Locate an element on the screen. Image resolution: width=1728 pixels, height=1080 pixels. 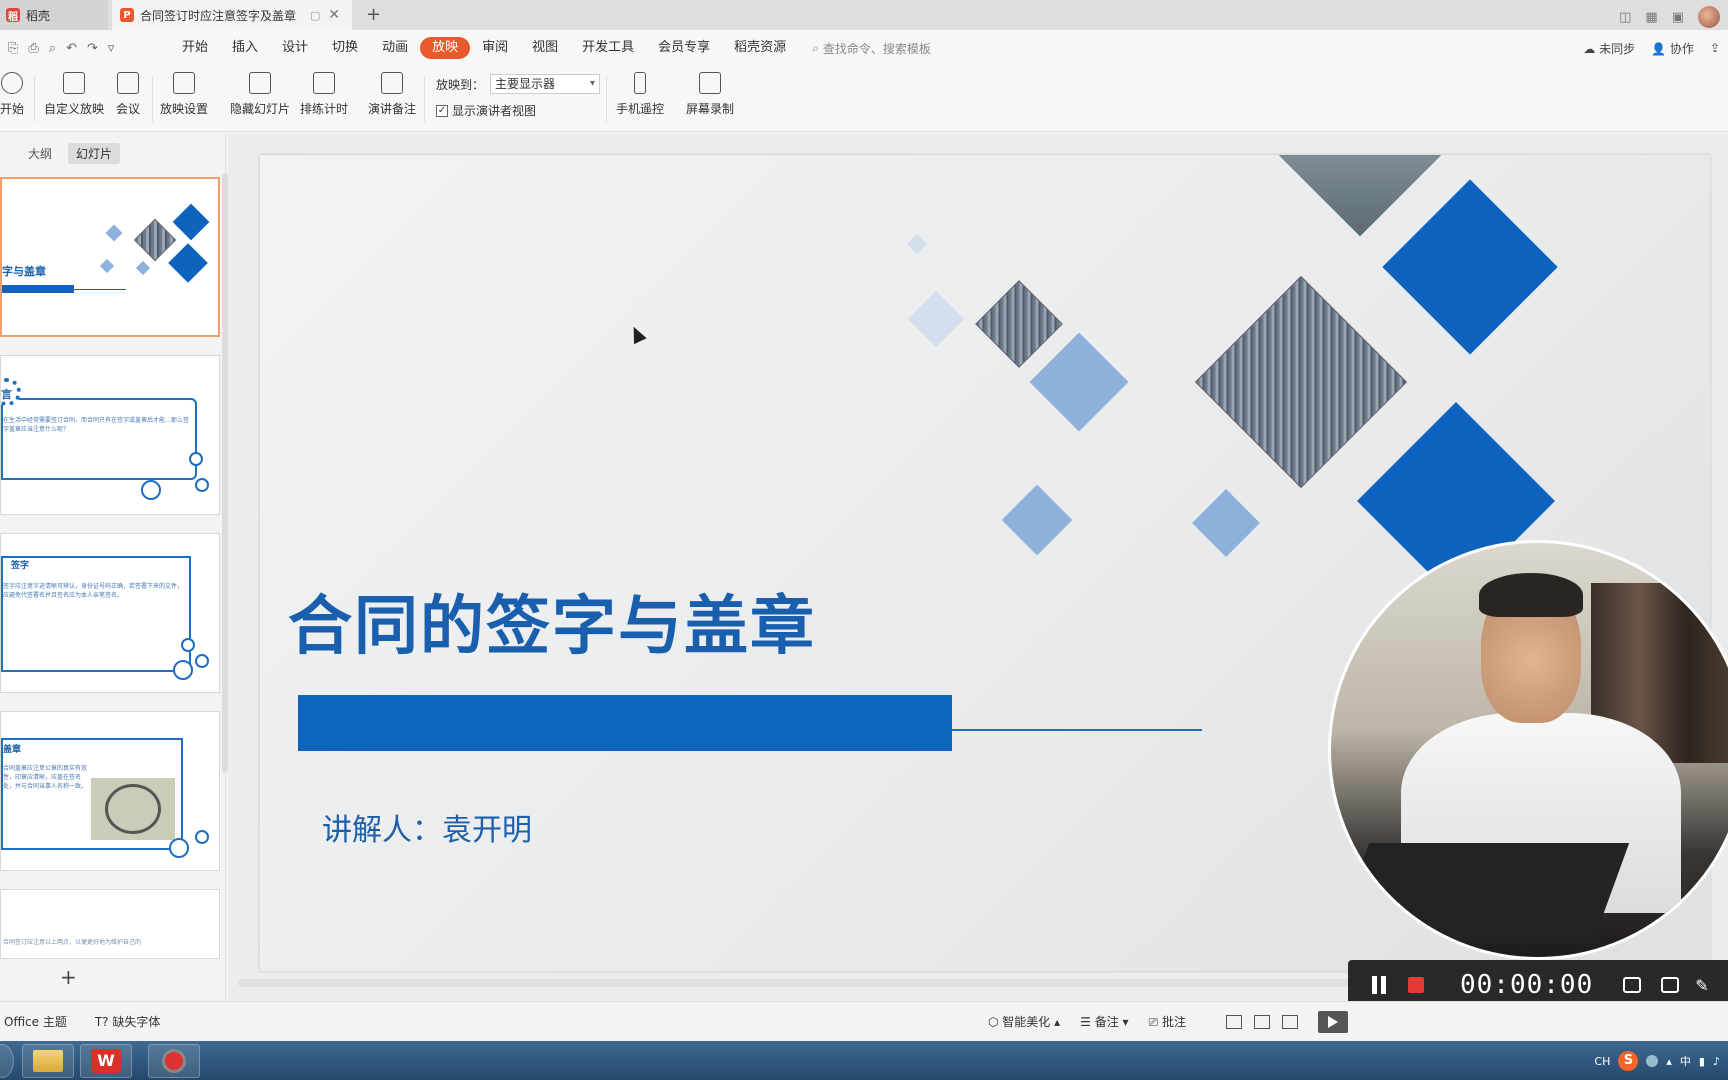
play-to-select: 主要显示器 is located at coordinates (545, 84).